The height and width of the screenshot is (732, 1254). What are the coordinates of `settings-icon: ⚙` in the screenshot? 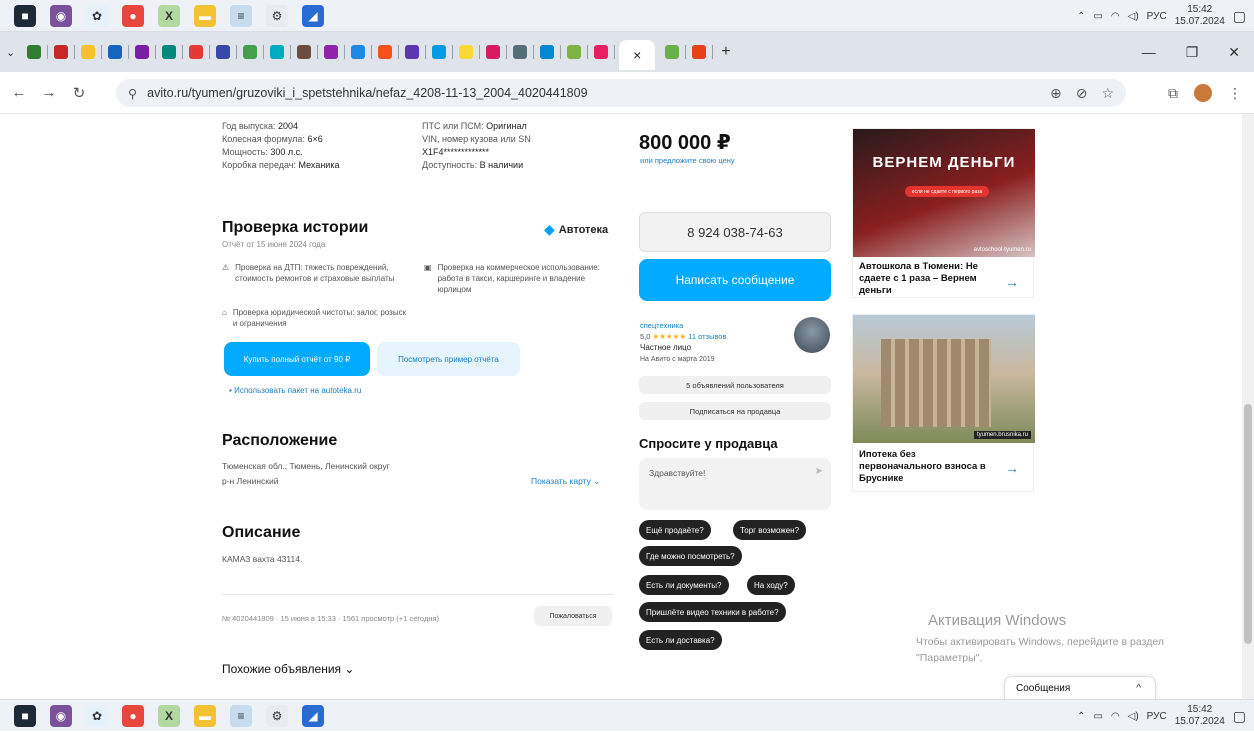 It's located at (277, 715).